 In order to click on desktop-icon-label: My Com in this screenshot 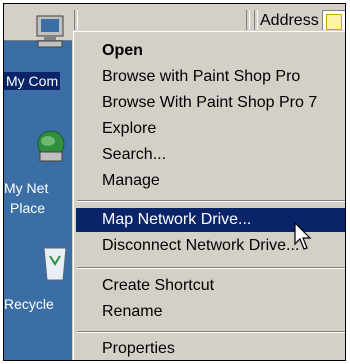, I will do `click(32, 81)`.